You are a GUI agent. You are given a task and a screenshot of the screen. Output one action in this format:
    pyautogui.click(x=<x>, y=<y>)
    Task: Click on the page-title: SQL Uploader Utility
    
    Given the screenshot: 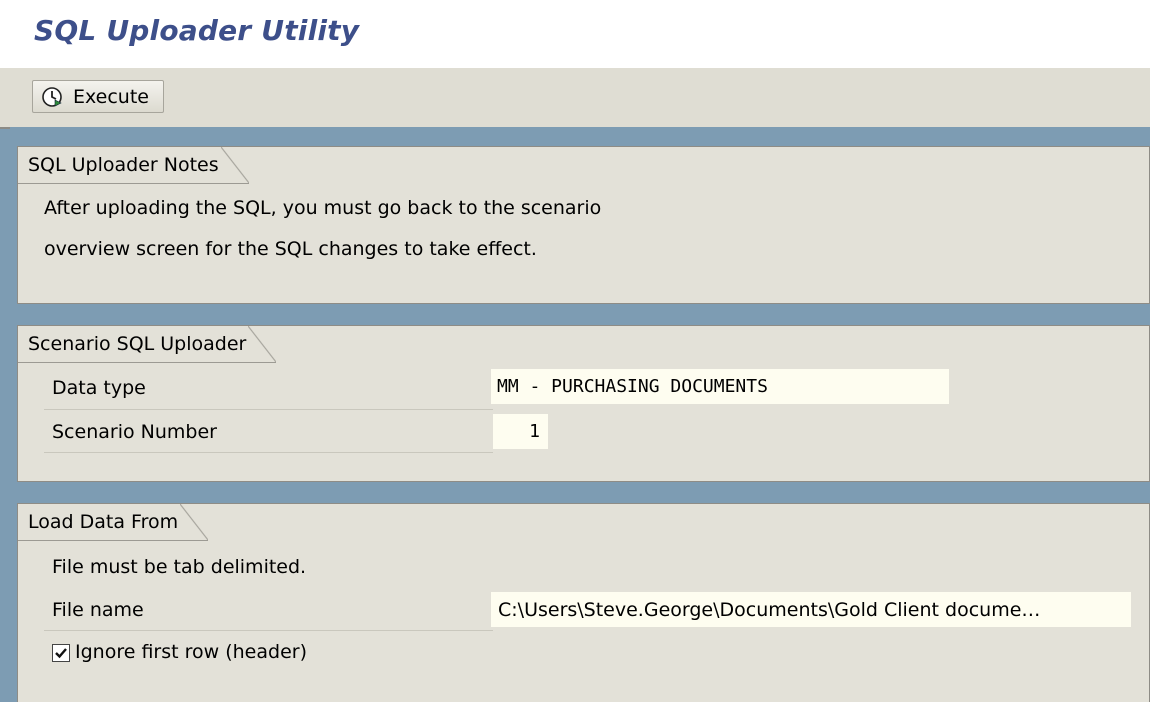 What is the action you would take?
    pyautogui.click(x=197, y=30)
    